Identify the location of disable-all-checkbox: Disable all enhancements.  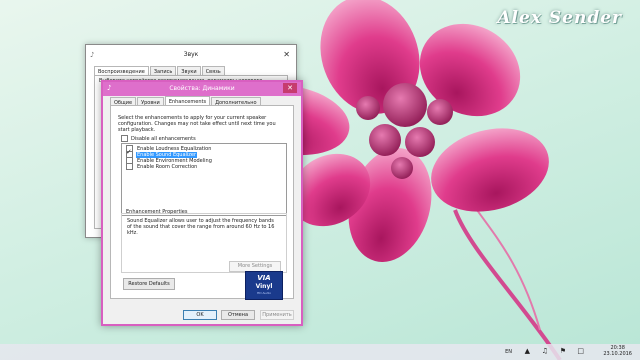
(158, 138).